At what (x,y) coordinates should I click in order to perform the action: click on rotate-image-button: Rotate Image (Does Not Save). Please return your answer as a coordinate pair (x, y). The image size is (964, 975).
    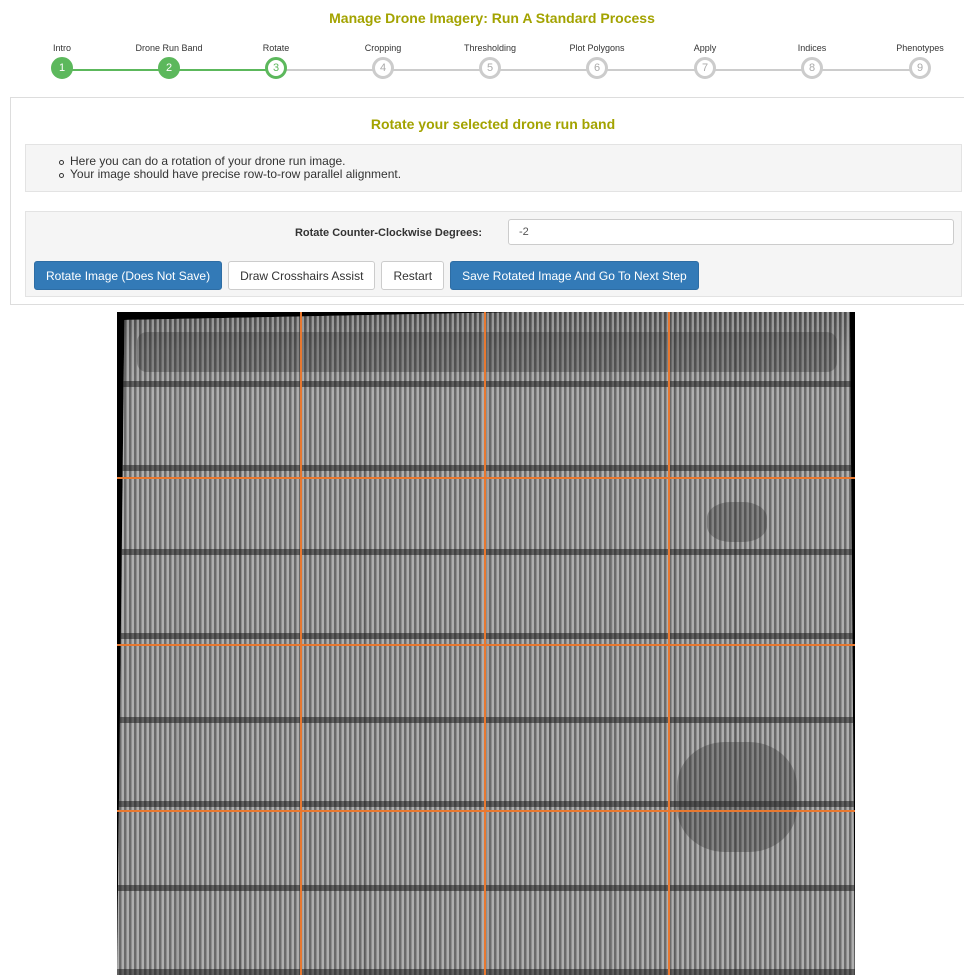
    Looking at the image, I should click on (128, 275).